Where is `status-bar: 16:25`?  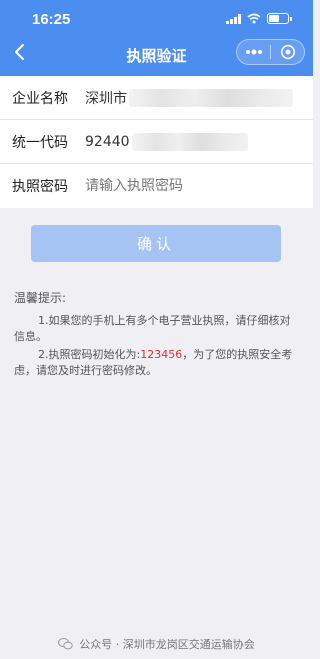 status-bar: 16:25 is located at coordinates (156, 18).